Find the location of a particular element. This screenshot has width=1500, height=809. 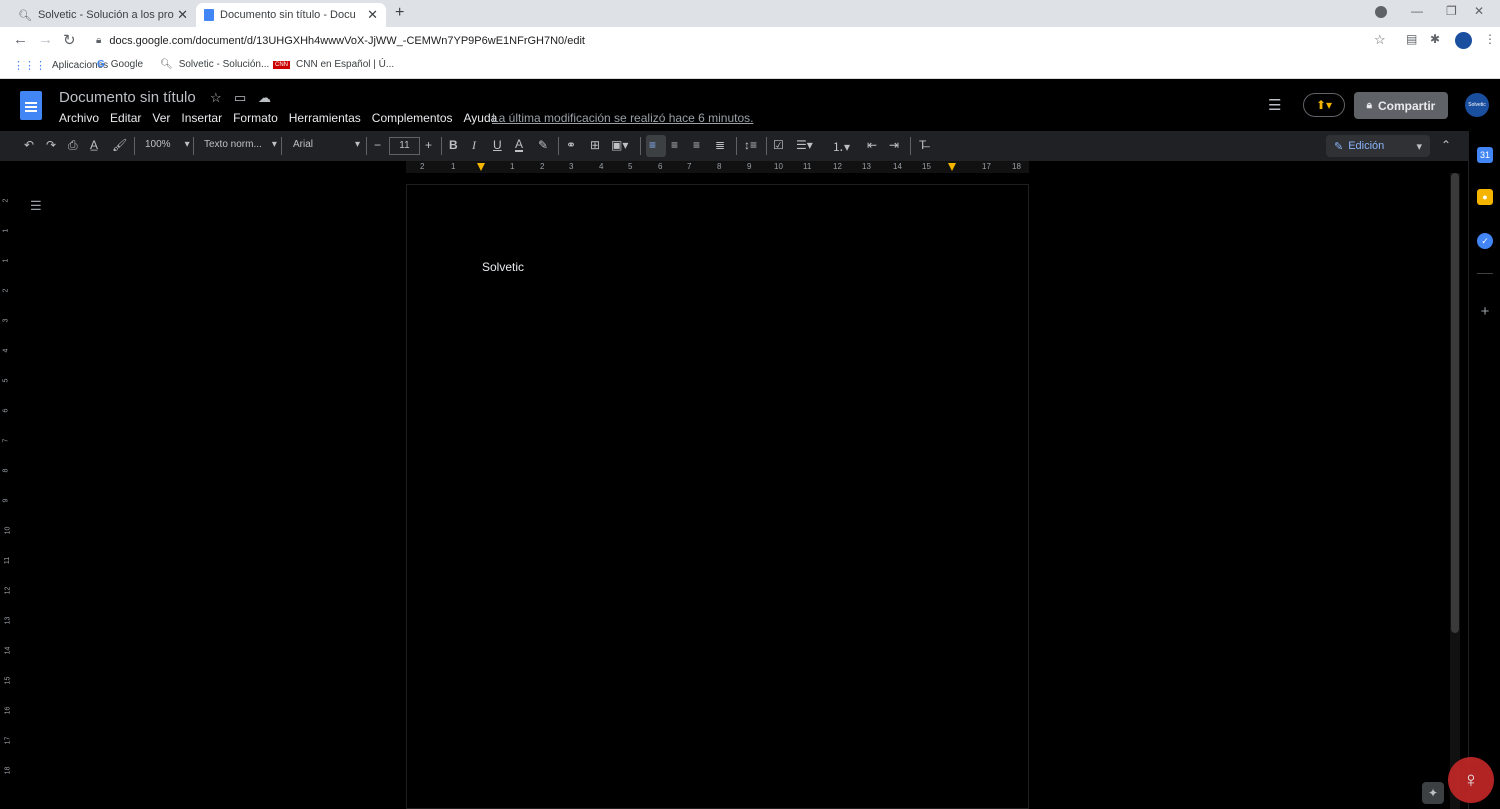

forward-icon: → is located at coordinates (45, 39).